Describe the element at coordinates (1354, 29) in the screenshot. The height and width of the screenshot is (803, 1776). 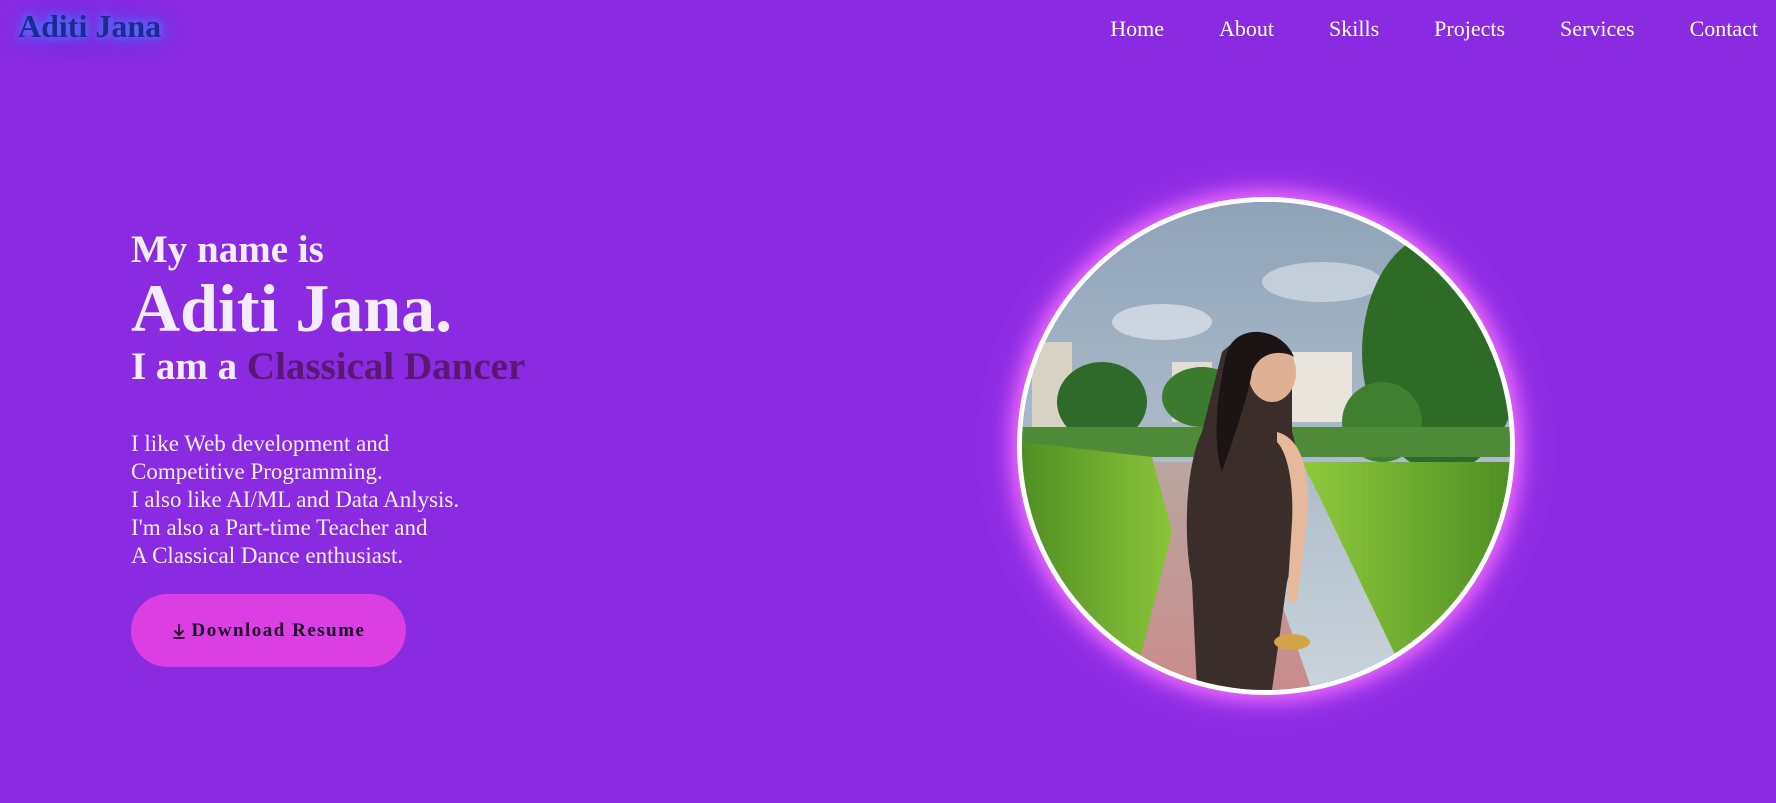
I see `nav-link-skills: Skills` at that location.